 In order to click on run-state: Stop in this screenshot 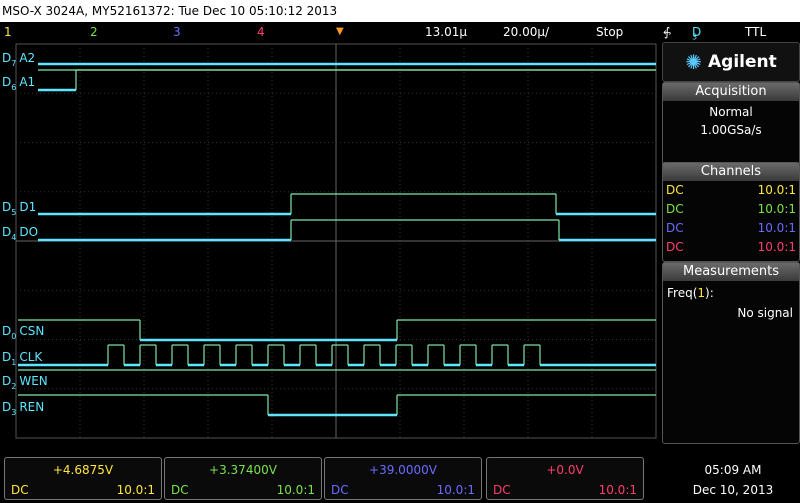, I will do `click(610, 32)`.